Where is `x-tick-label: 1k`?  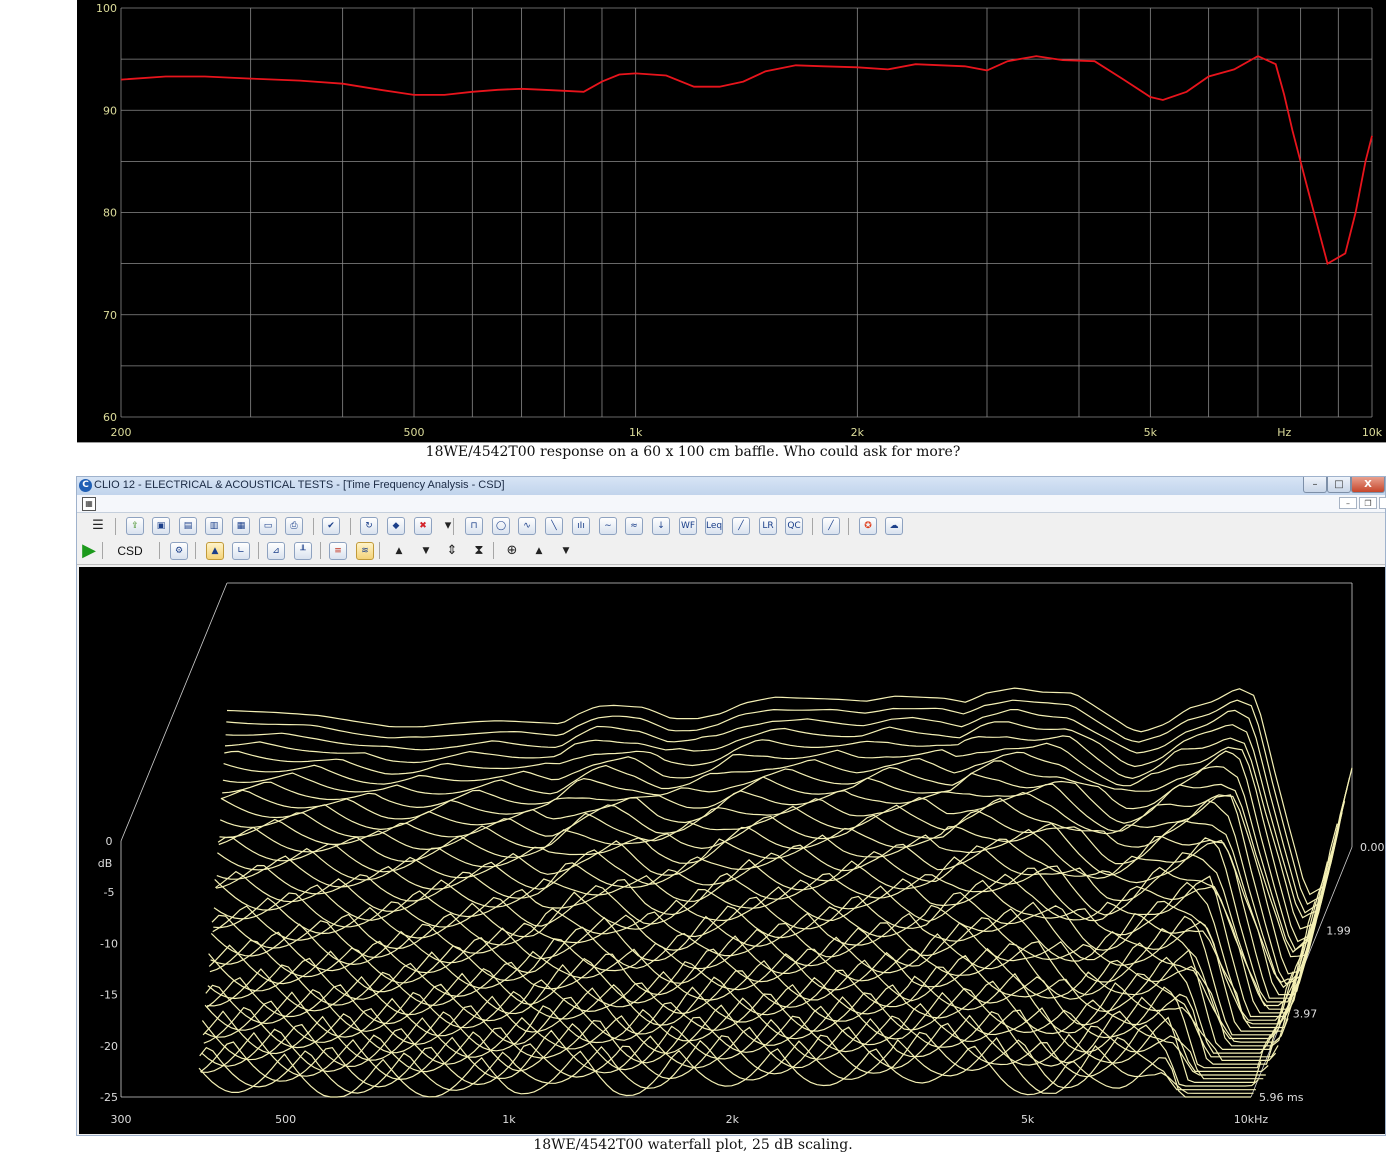 x-tick-label: 1k is located at coordinates (636, 432).